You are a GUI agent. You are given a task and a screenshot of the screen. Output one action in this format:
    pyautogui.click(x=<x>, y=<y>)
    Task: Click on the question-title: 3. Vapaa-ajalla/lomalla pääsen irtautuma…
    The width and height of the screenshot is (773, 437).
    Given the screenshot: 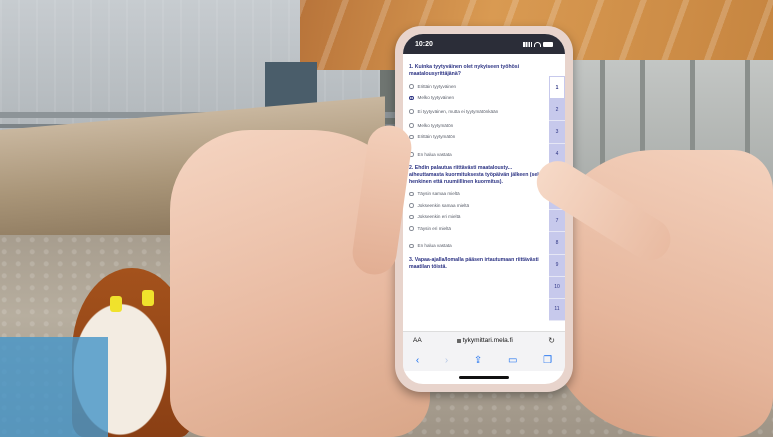 What is the action you would take?
    pyautogui.click(x=474, y=263)
    